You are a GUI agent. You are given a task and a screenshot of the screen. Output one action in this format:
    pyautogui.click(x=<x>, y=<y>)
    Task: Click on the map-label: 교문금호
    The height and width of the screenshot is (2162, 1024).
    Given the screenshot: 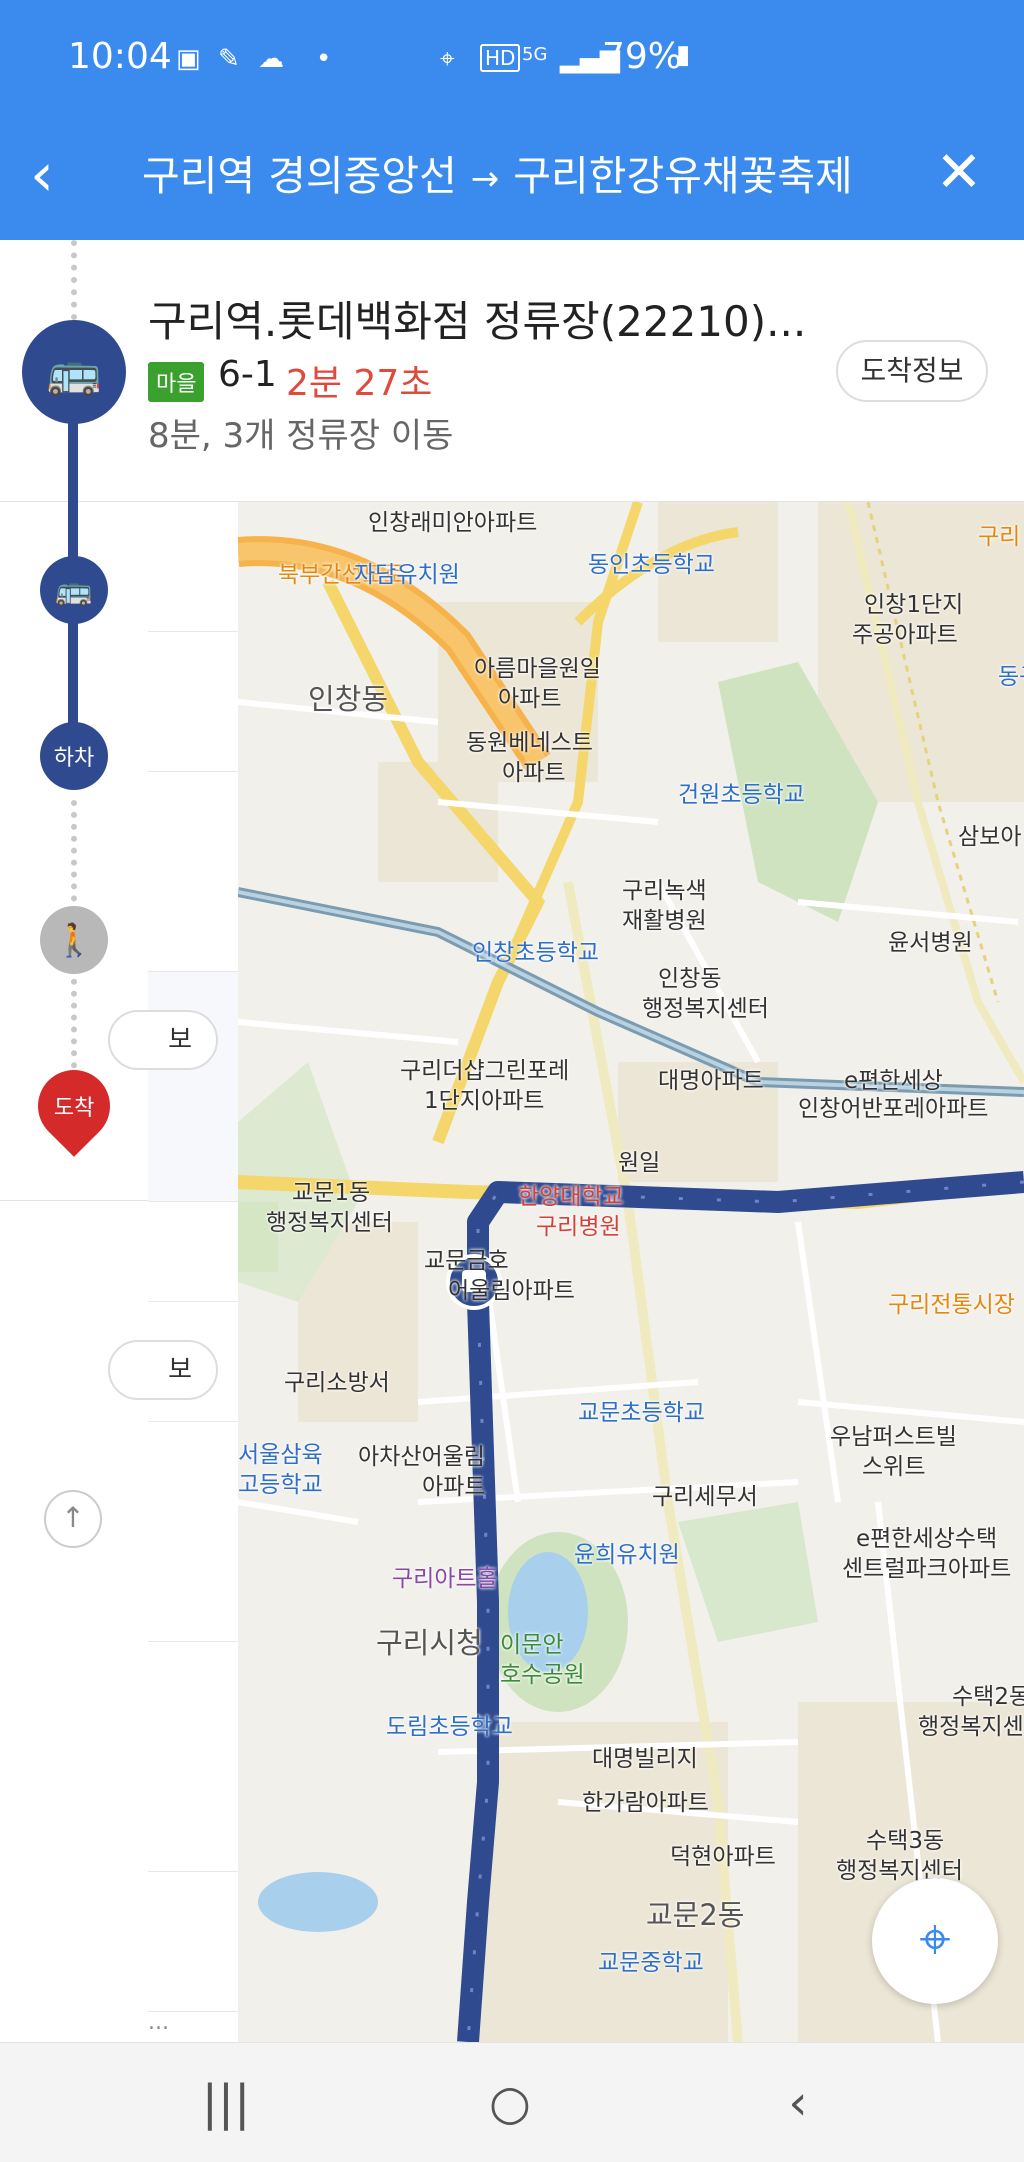 What is the action you would take?
    pyautogui.click(x=466, y=1261)
    